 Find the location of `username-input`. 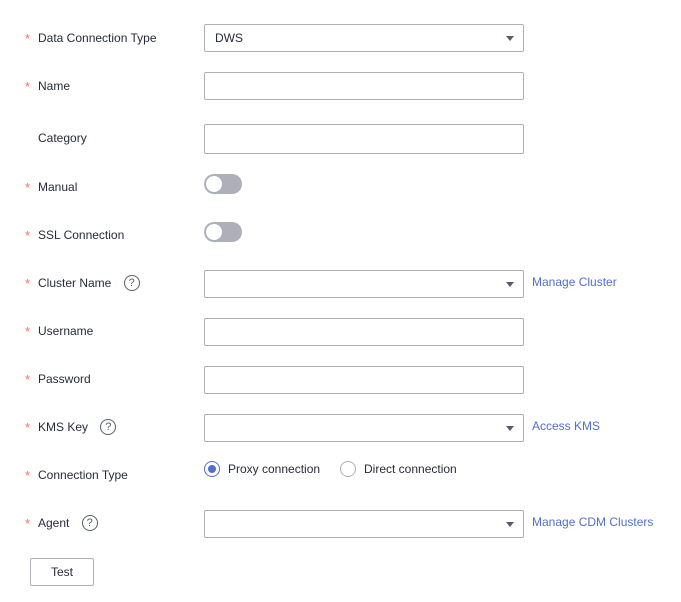

username-input is located at coordinates (364, 332).